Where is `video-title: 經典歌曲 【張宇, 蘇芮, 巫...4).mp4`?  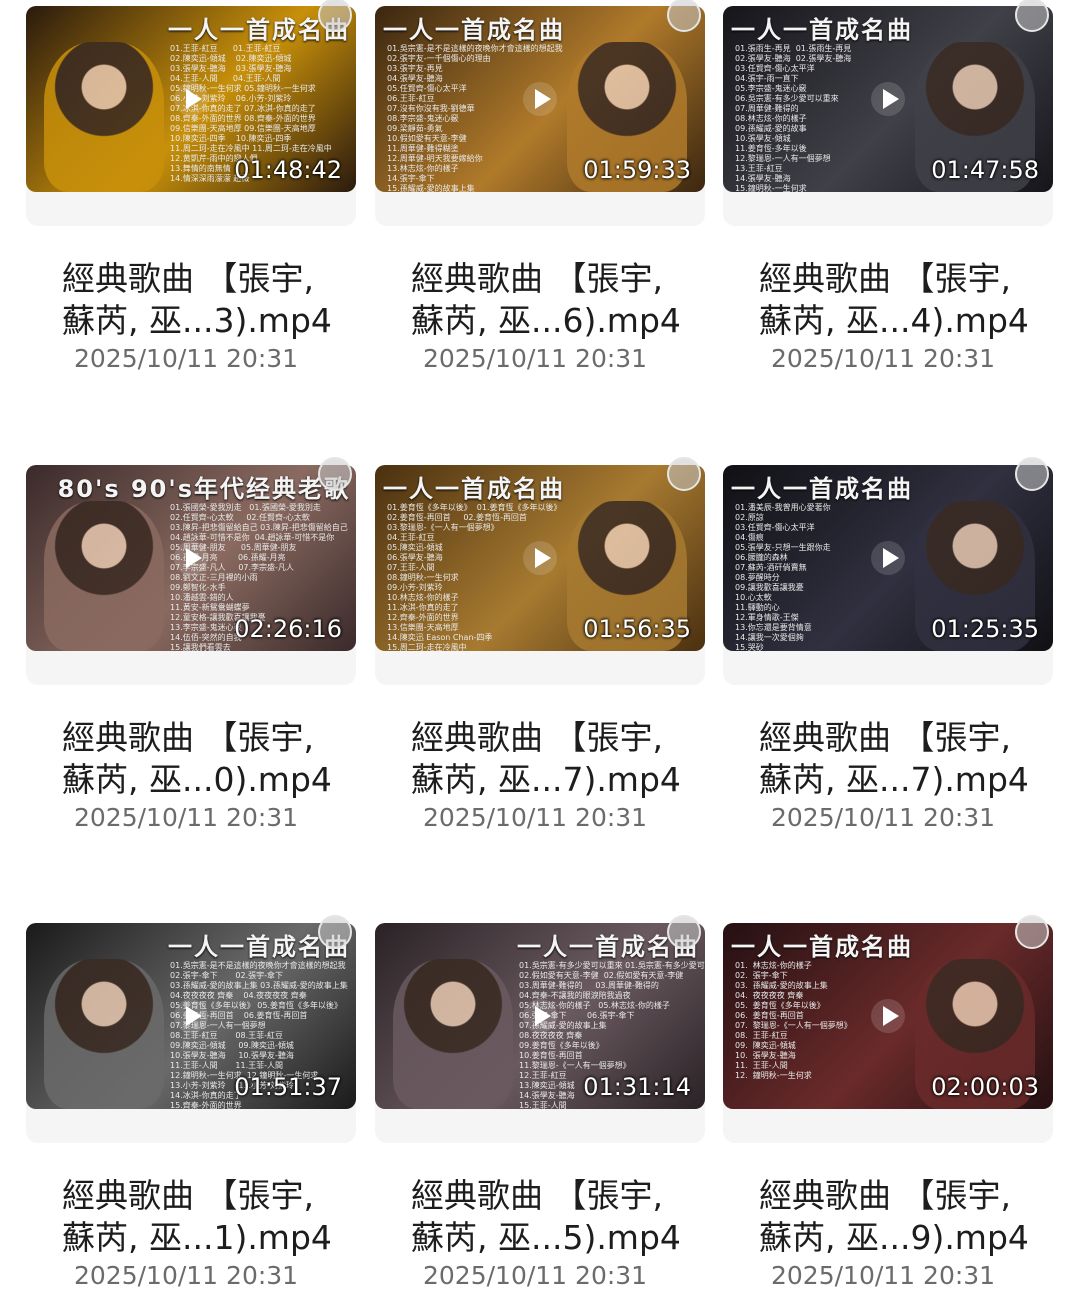
video-title: 經典歌曲 【張宇, 蘇芮, 巫...4).mp4 is located at coordinates (904, 300).